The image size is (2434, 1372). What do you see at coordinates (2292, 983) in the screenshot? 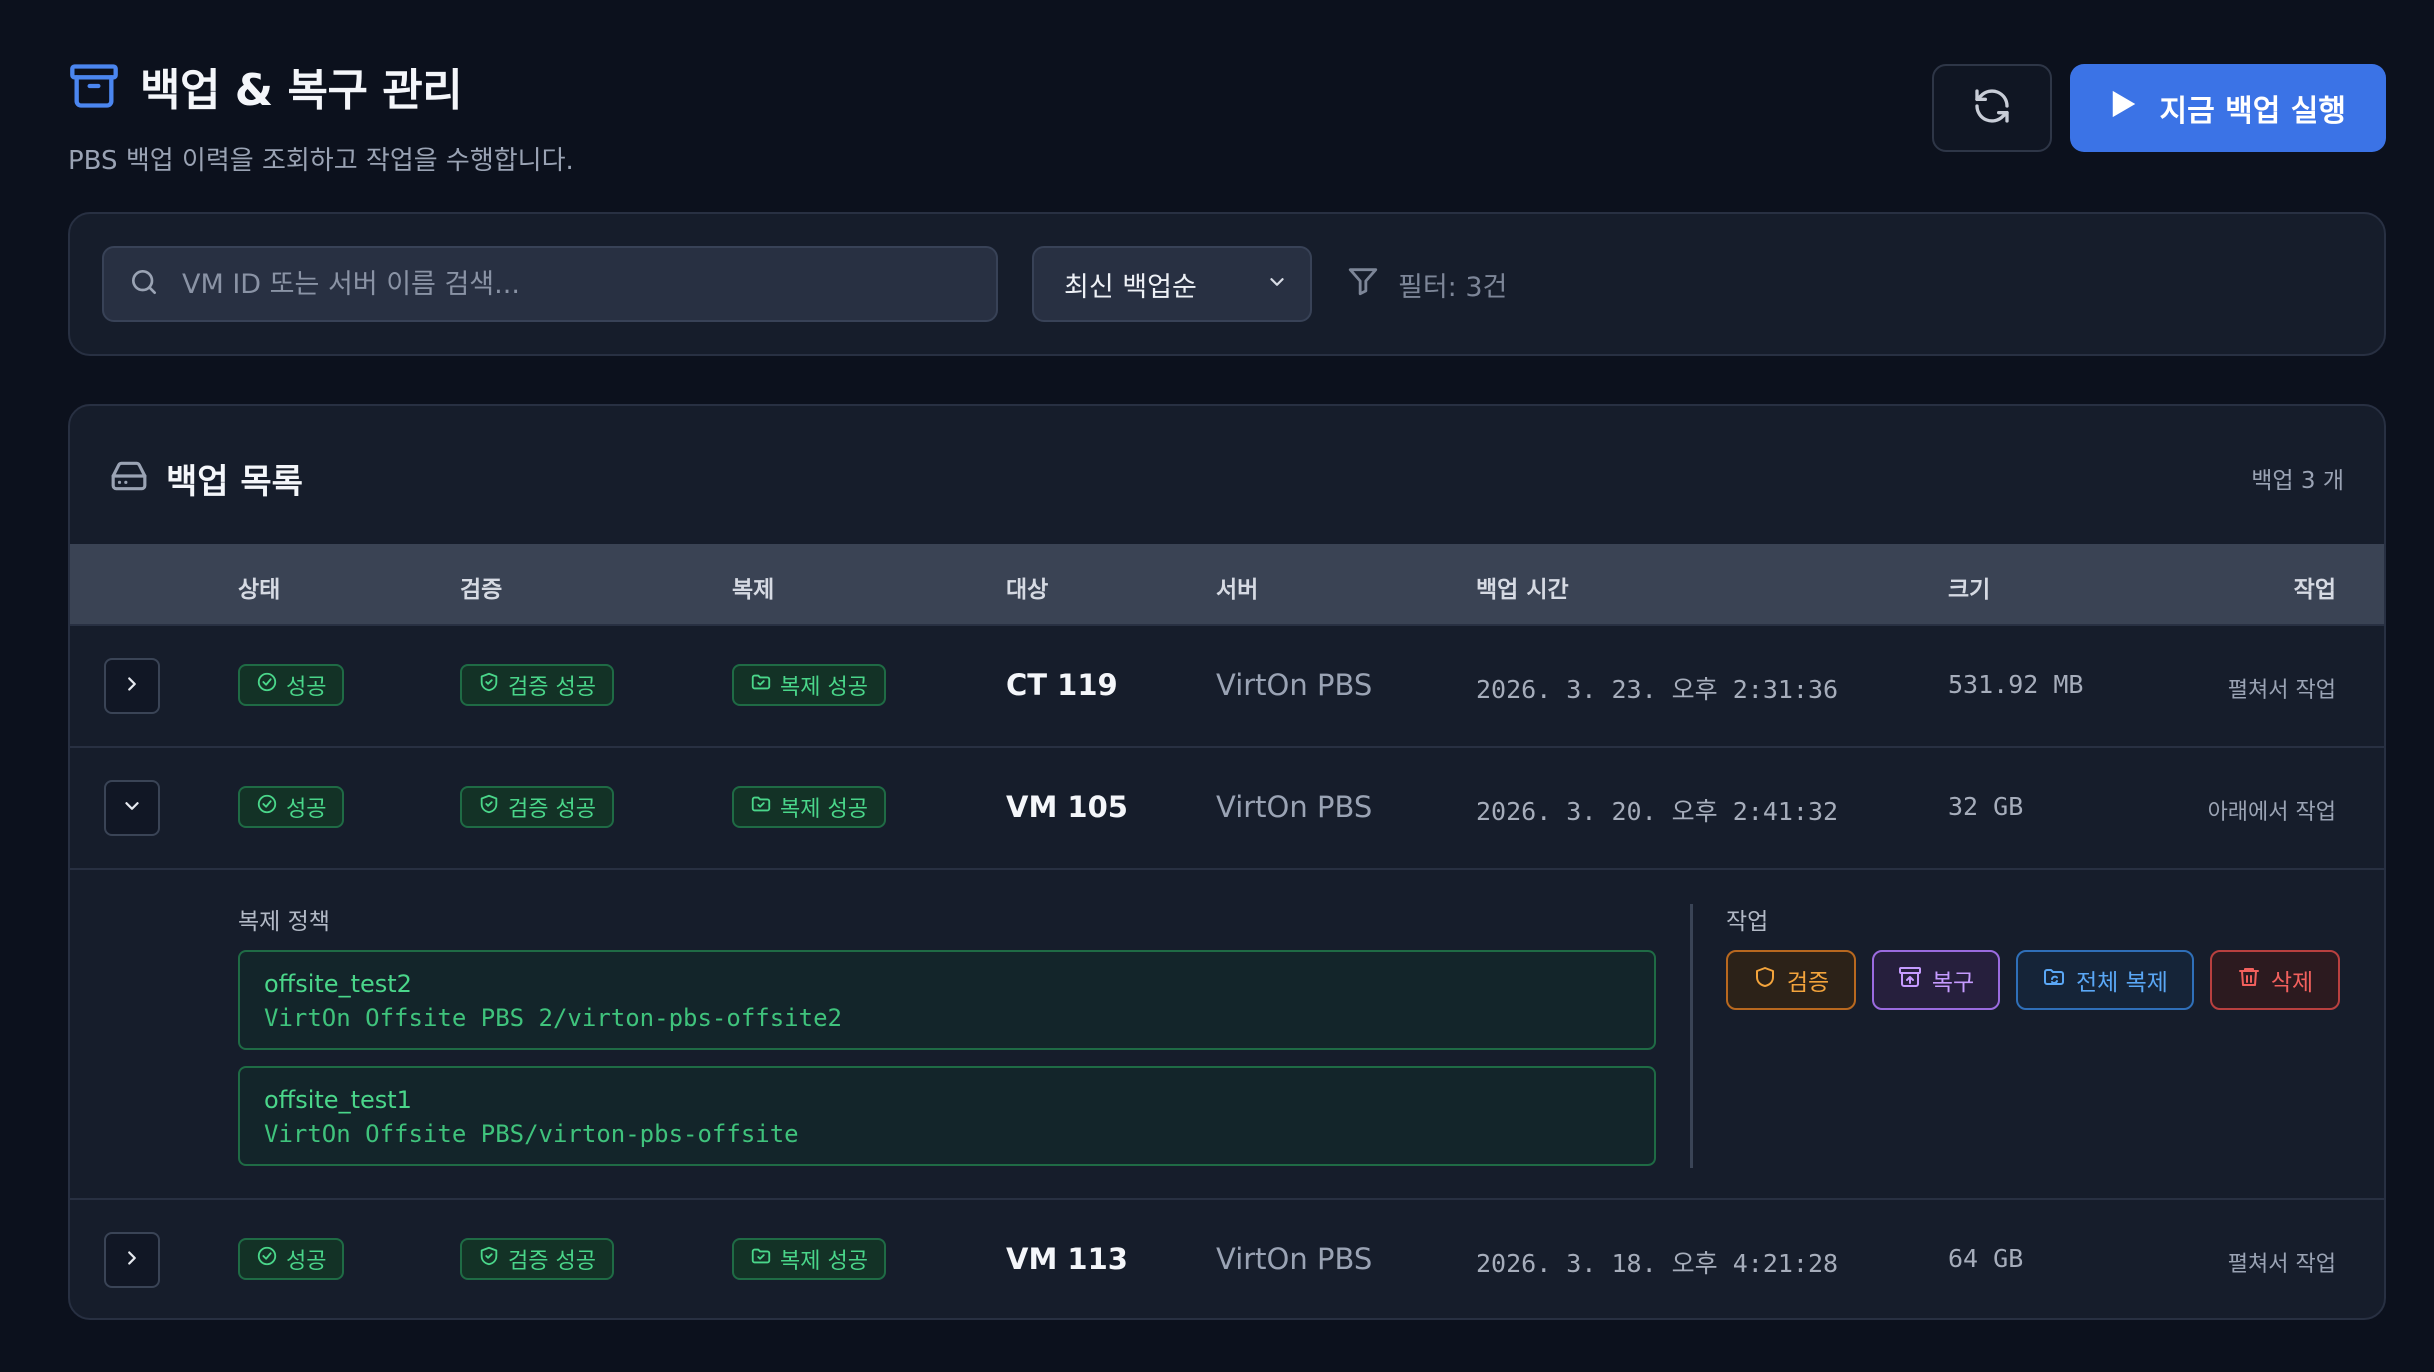
I see `delete-button-label: 삭제` at bounding box center [2292, 983].